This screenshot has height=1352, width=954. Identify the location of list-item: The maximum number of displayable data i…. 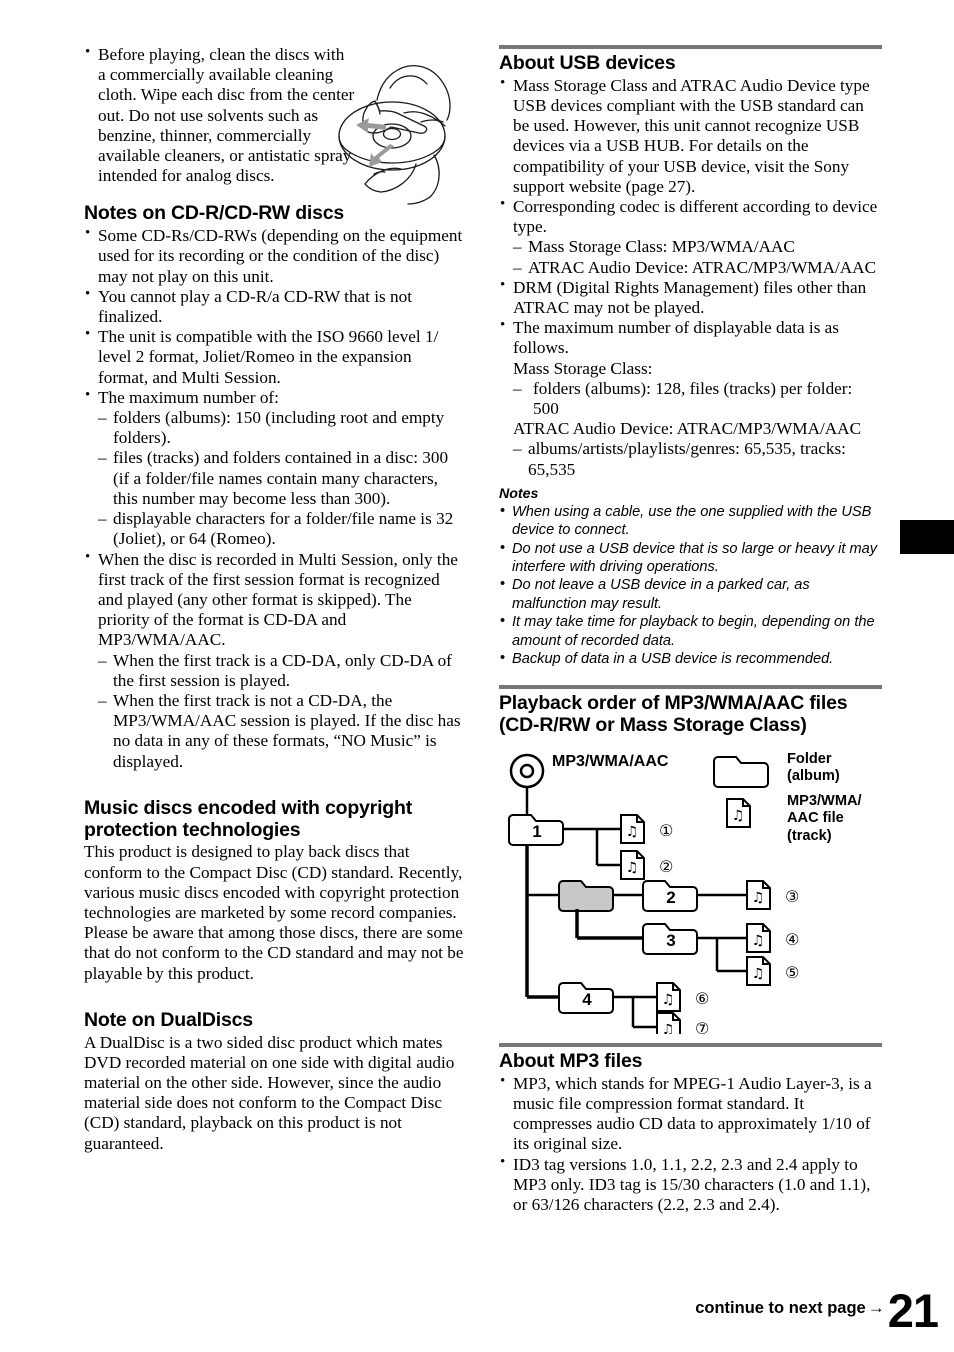
(690, 337).